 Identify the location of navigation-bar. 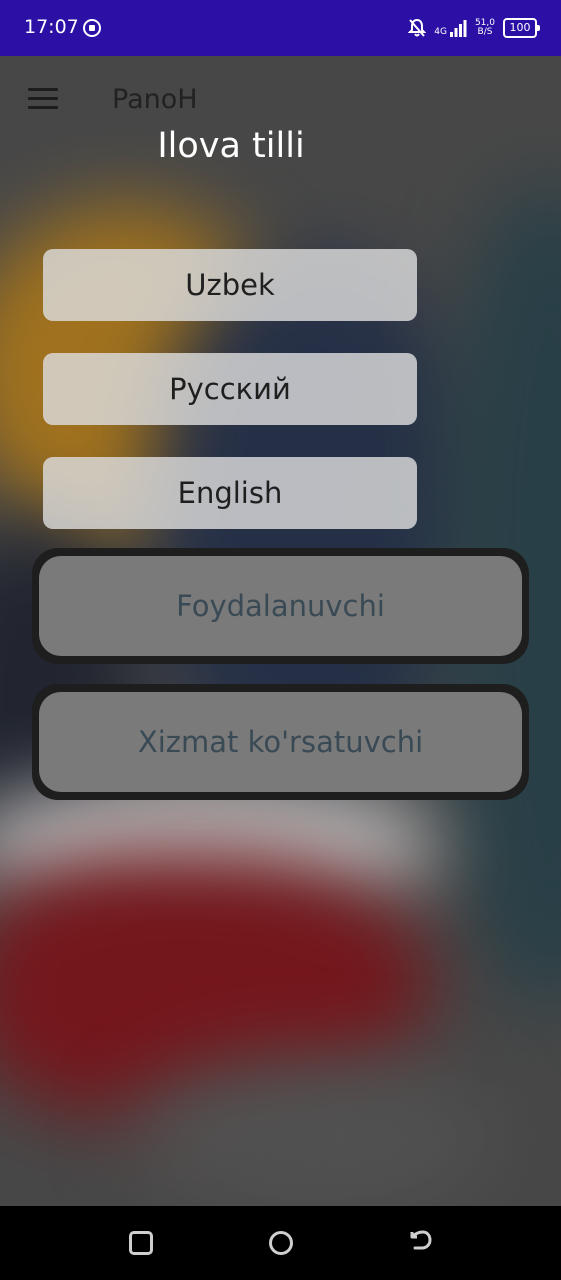
(280, 1243).